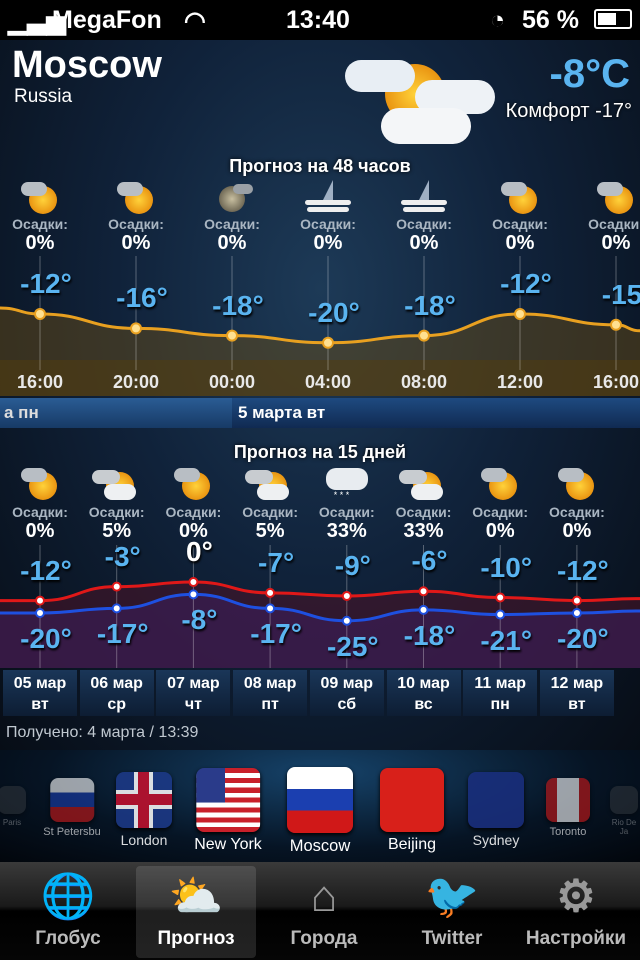 Image resolution: width=640 pixels, height=960 pixels. Describe the element at coordinates (144, 840) in the screenshot. I see `city-label: London` at that location.